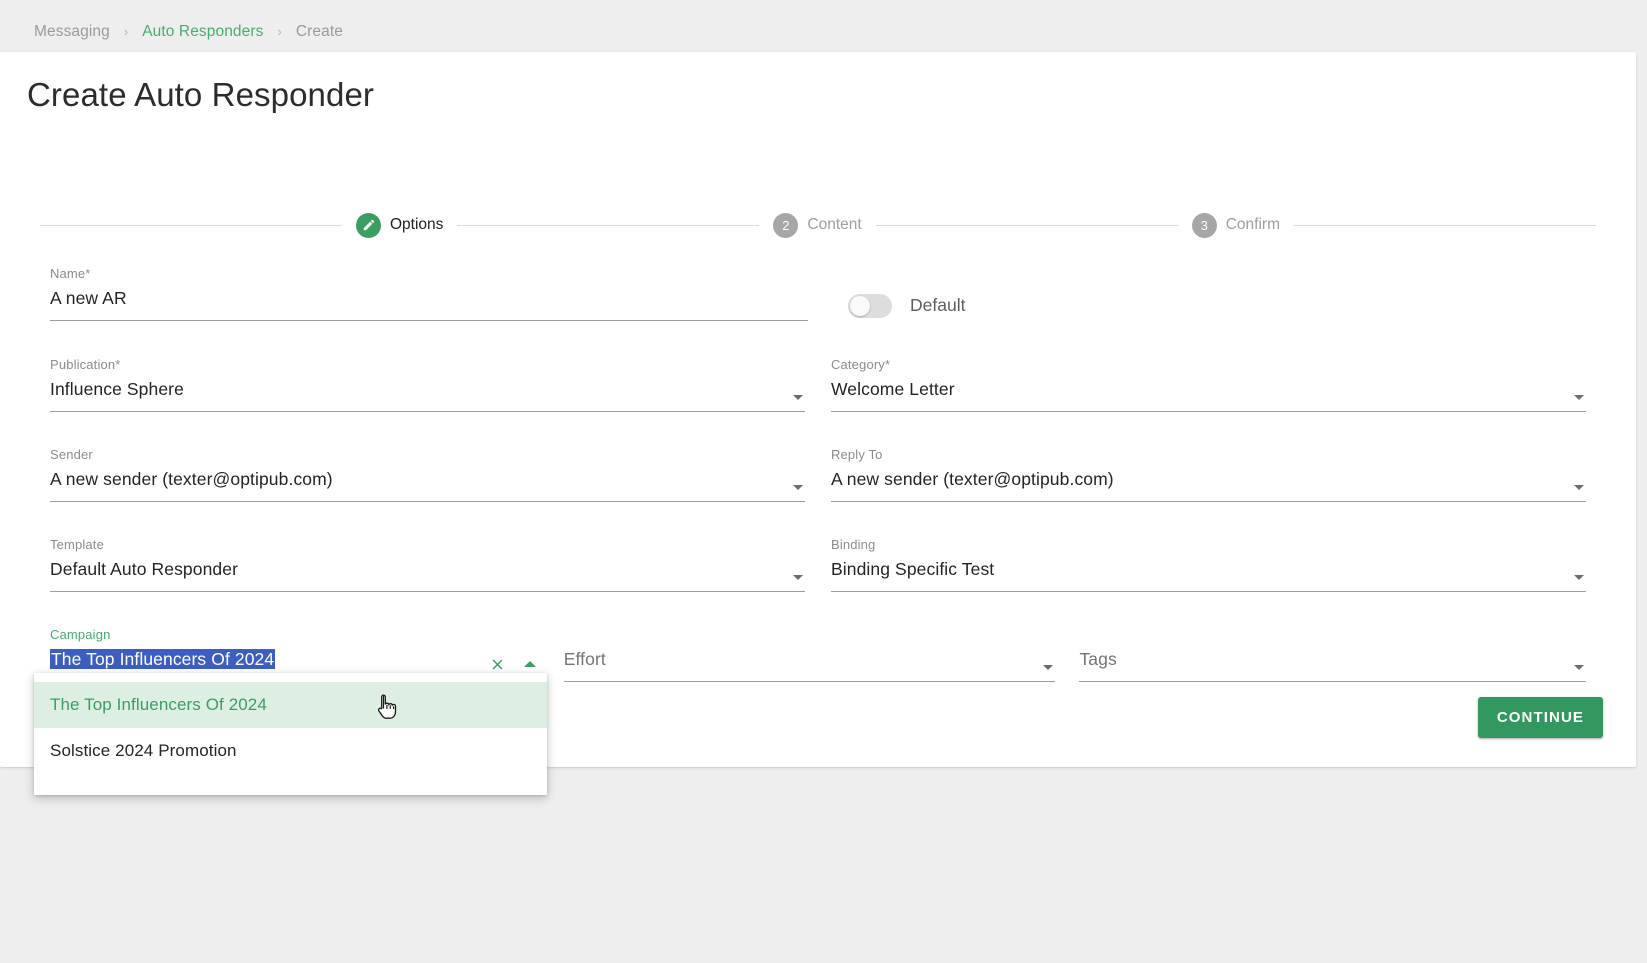 The image size is (1647, 963). I want to click on breadcrumb: Messaging › Auto Responders › Create, so click(188, 32).